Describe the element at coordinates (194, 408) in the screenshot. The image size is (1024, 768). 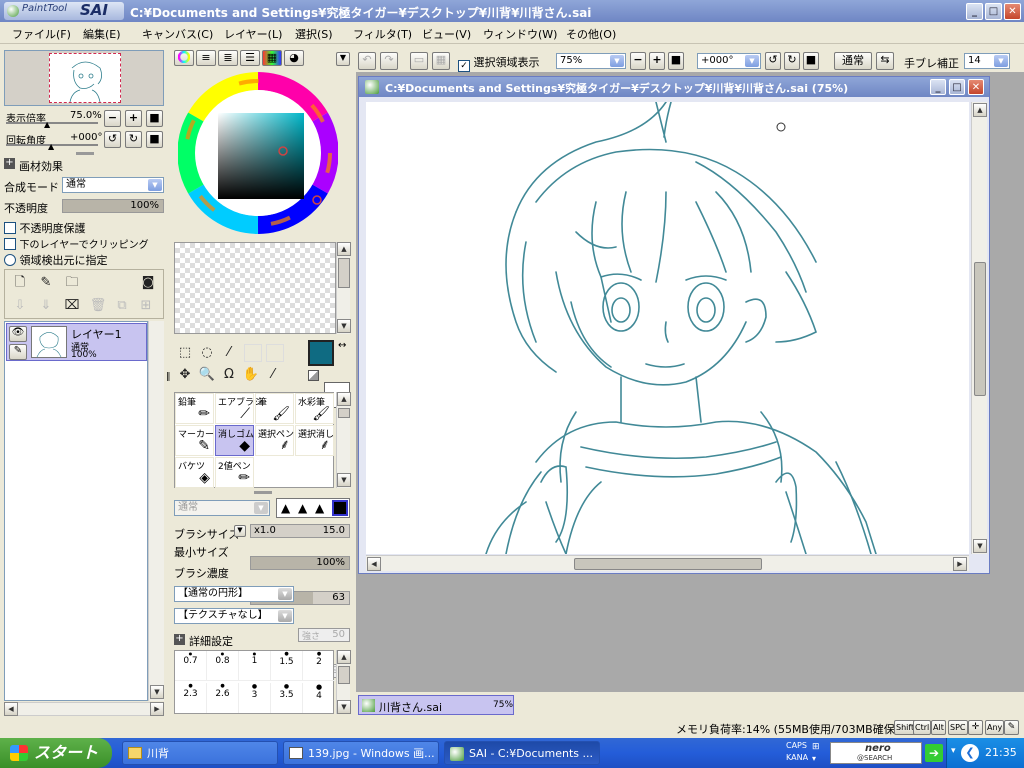
I see `brush-pencil: 鉛筆 ✏` at that location.